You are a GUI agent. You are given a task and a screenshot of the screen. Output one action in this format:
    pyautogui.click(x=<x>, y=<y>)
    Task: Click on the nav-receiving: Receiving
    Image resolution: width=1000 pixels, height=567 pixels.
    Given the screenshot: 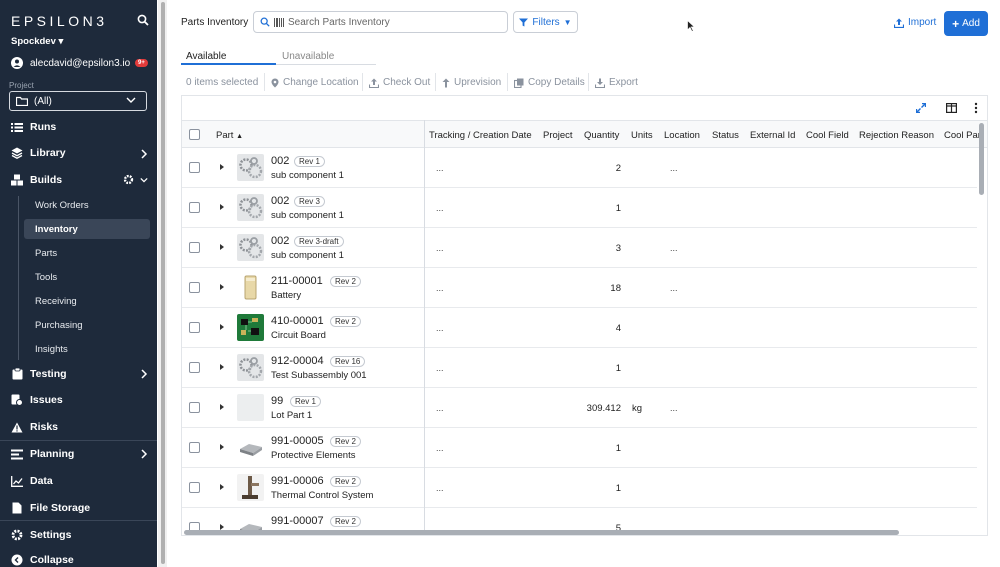 What is the action you would take?
    pyautogui.click(x=56, y=301)
    